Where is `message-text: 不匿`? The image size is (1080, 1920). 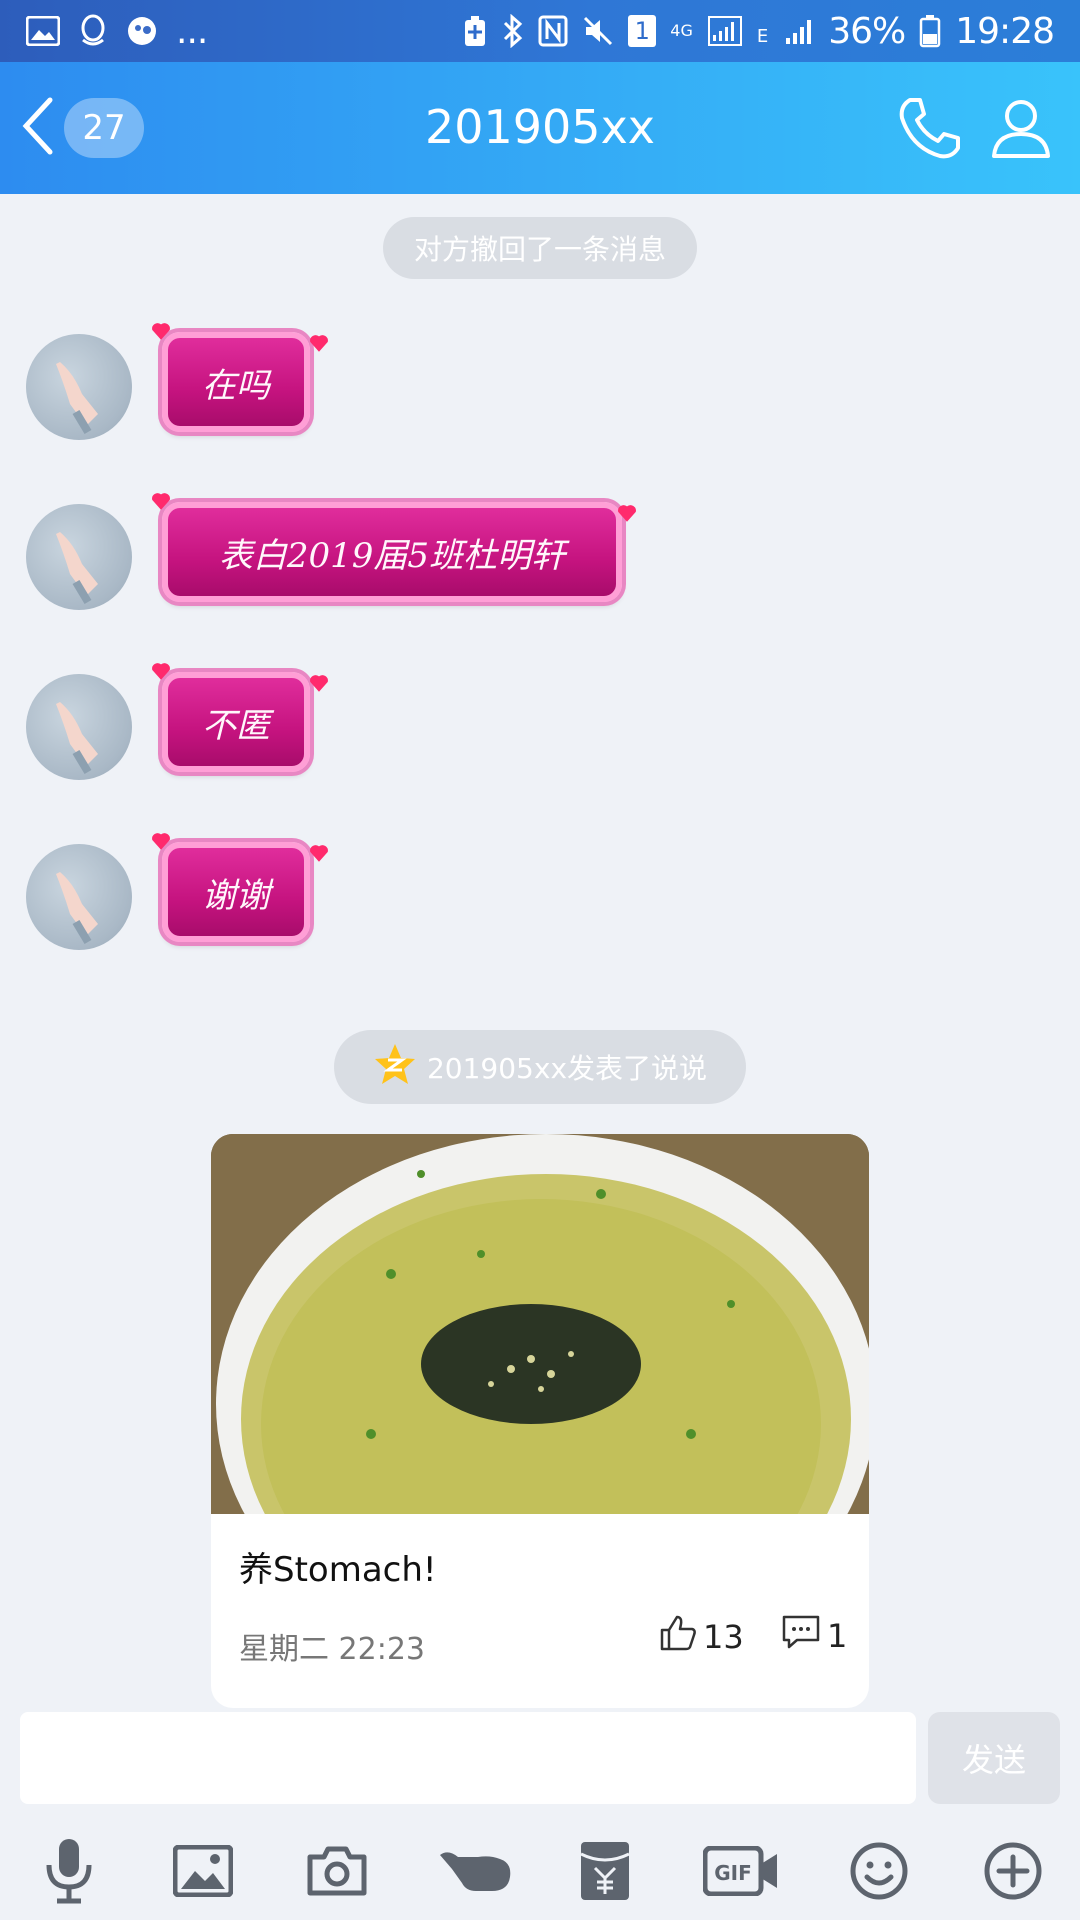
message-text: 不匿 is located at coordinates (236, 725).